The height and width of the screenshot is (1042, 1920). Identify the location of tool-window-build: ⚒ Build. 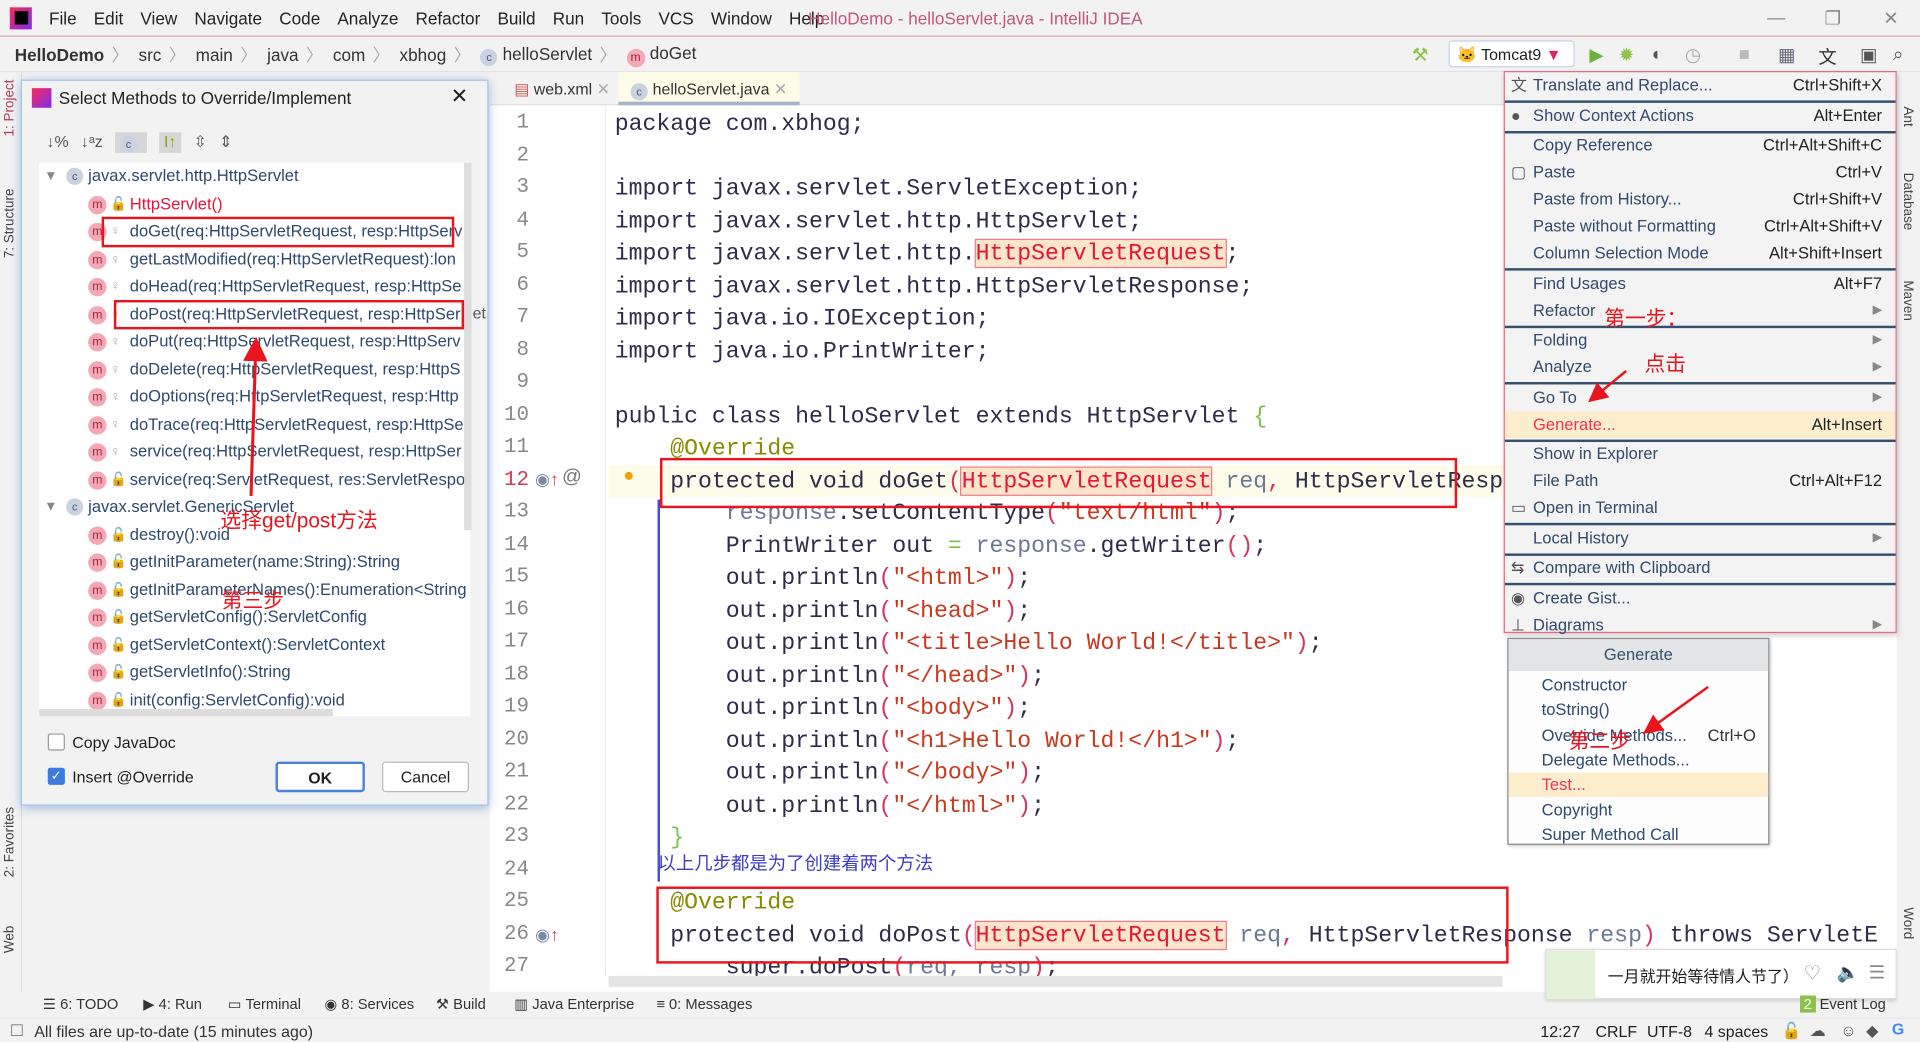
(461, 1003).